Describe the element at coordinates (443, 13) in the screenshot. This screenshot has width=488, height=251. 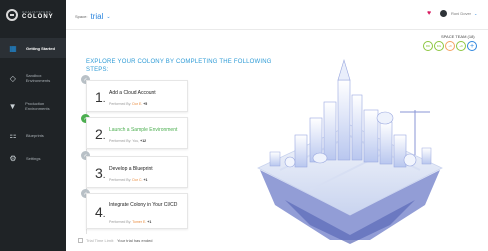
I see `avatar` at that location.